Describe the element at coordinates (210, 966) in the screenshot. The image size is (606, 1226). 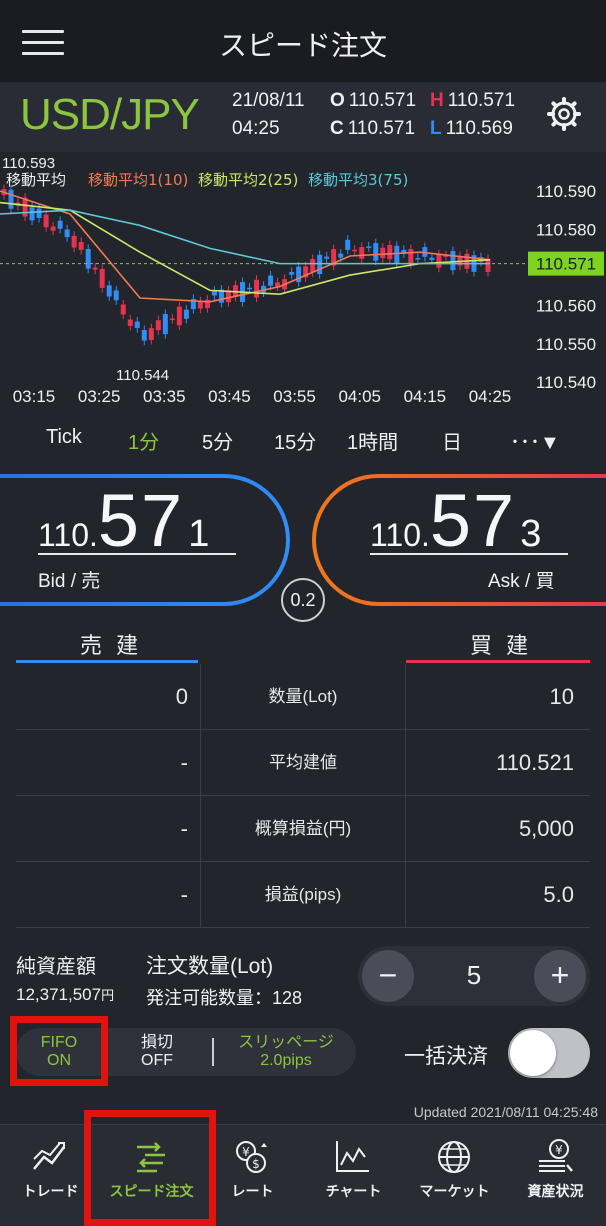
I see `order-quantity-label: 注文数量(Lot)` at that location.